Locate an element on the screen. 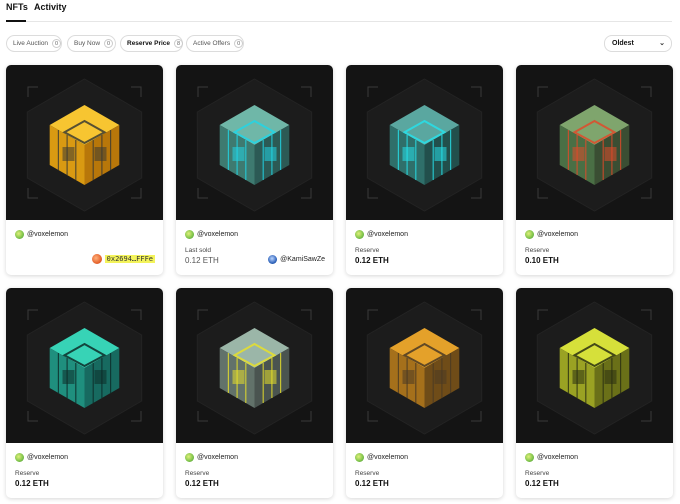  sort-select: Oldest ⌄ is located at coordinates (638, 43).